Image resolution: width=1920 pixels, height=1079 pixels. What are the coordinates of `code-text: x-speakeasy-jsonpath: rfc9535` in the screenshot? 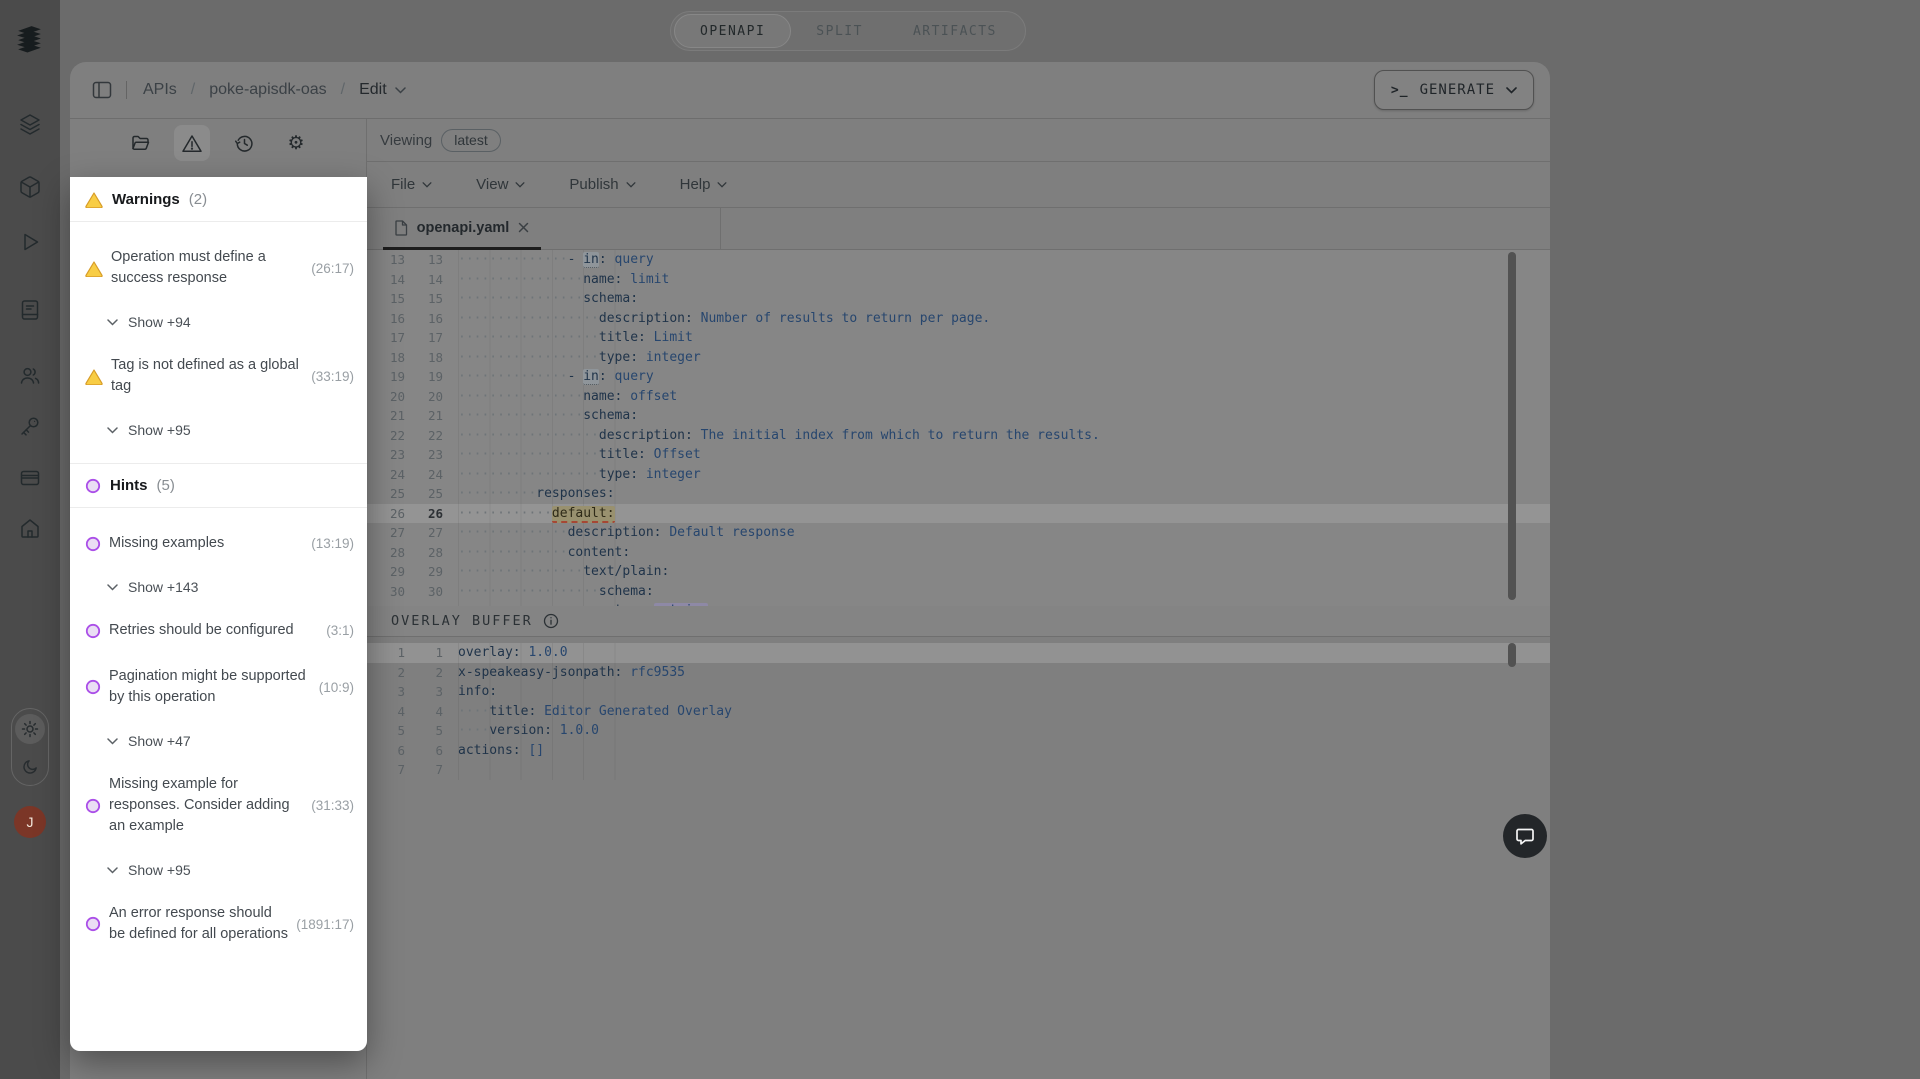 It's located at (996, 672).